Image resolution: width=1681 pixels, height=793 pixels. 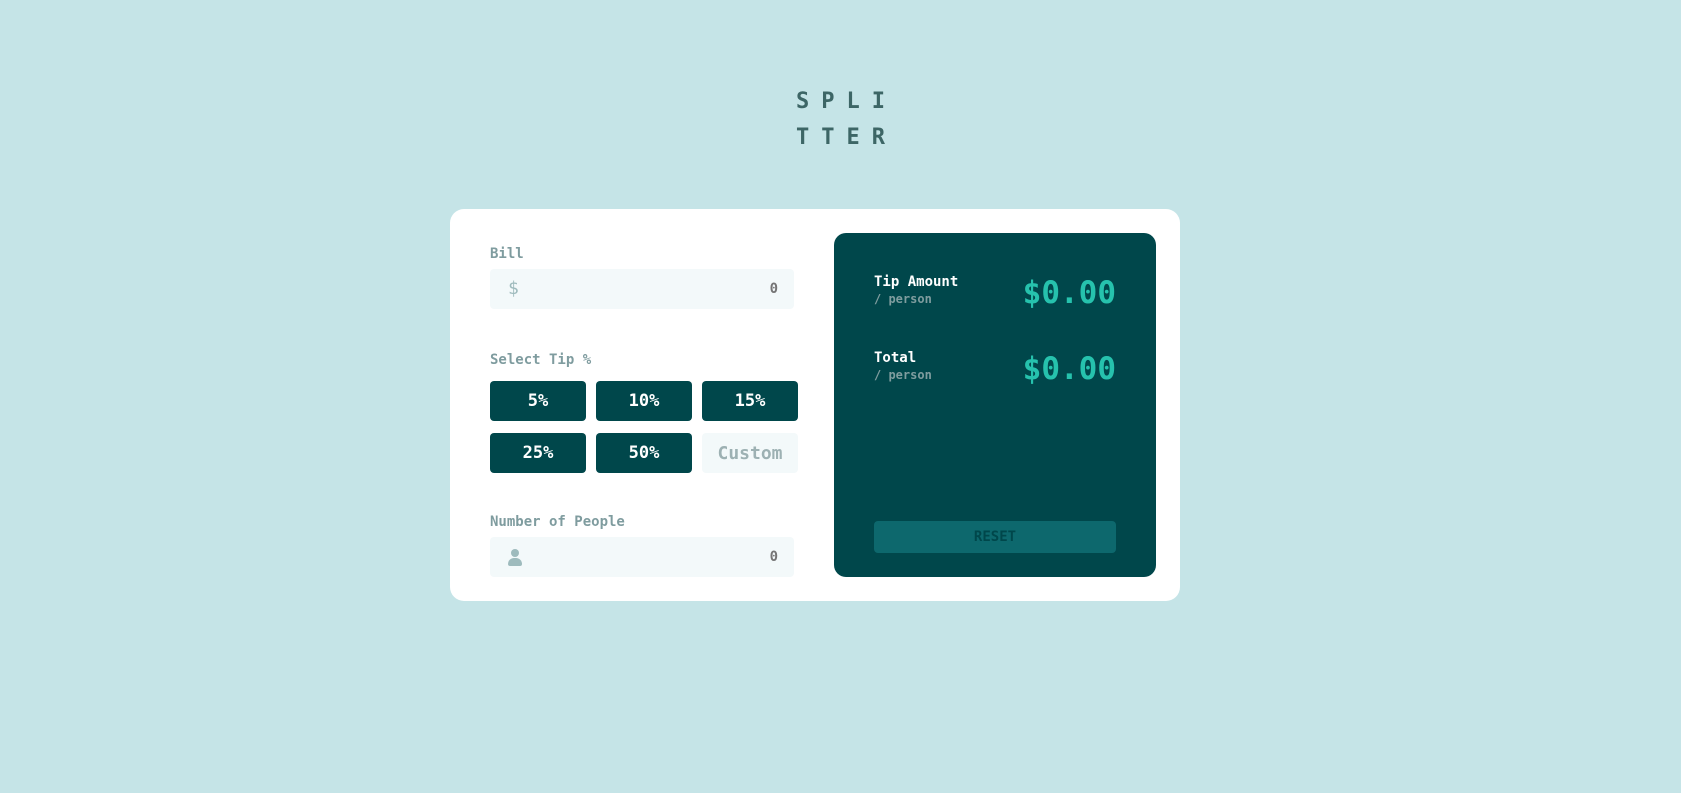 What do you see at coordinates (903, 299) in the screenshot?
I see `tip-amount-per-person: / person` at bounding box center [903, 299].